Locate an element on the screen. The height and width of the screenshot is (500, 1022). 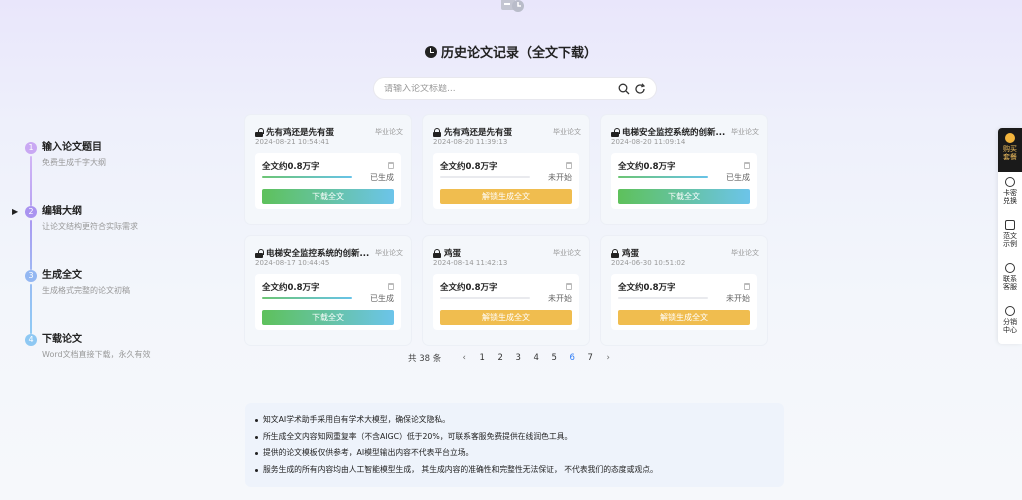
page-1: 1 is located at coordinates (482, 358).